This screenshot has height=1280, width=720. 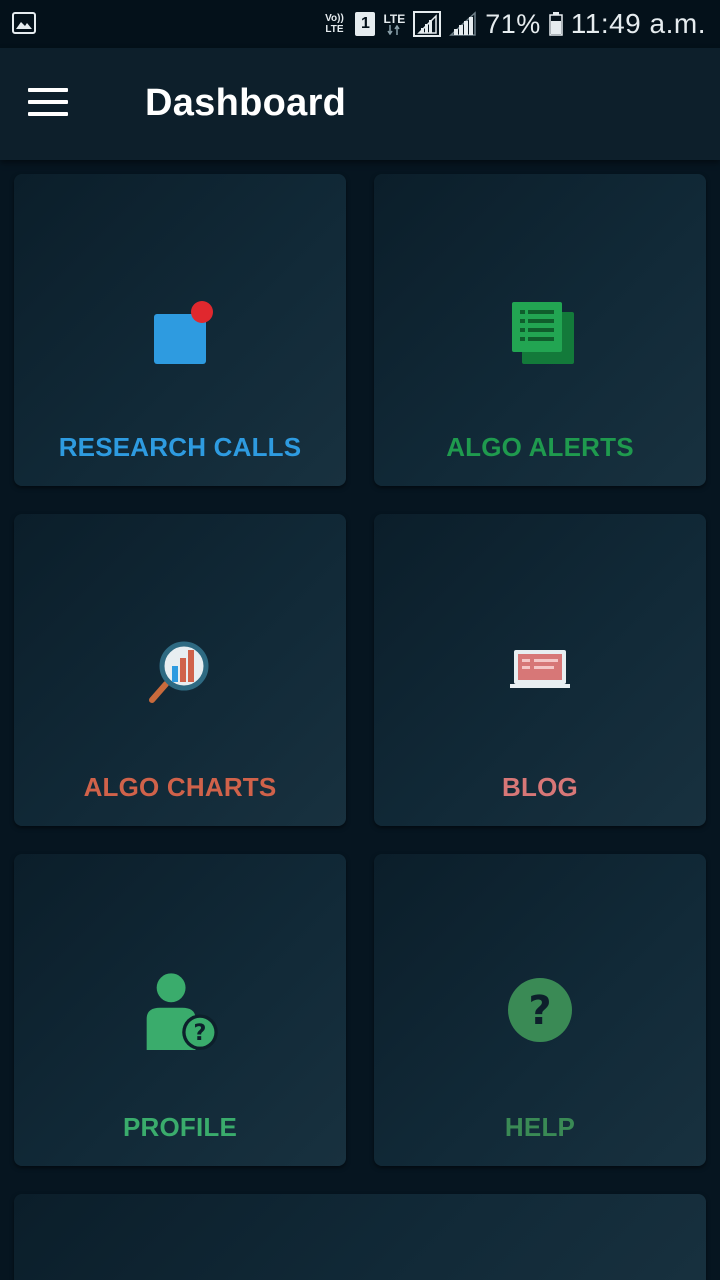 I want to click on tile-label: BLOG, so click(x=540, y=787).